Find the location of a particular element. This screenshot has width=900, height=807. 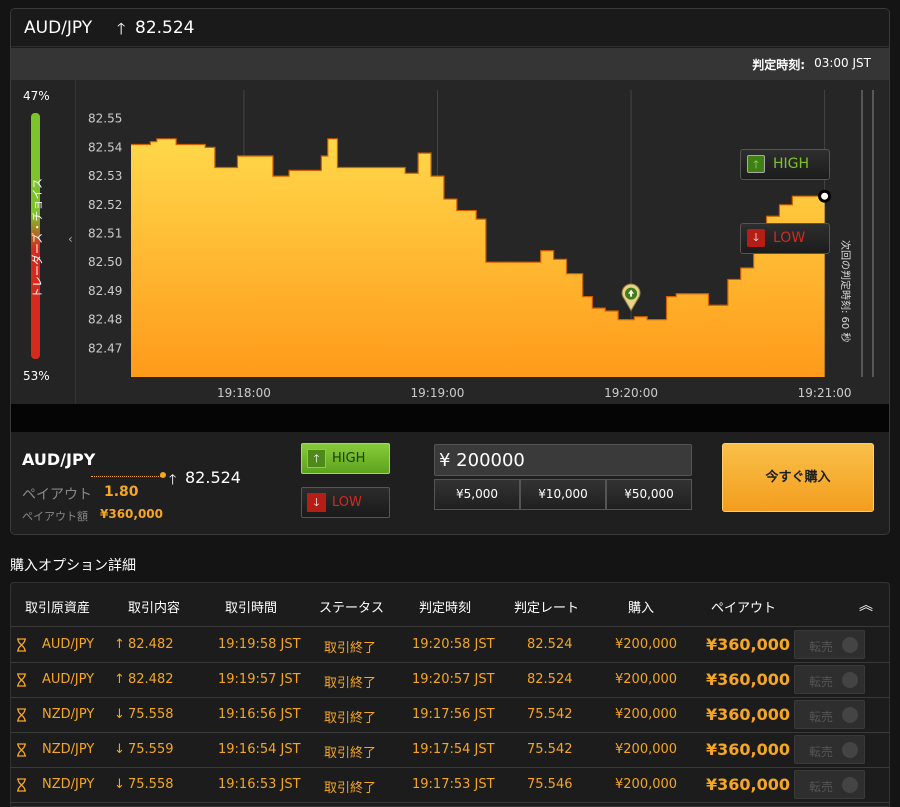

chart-high-button: 🡑 HIGH is located at coordinates (785, 164).